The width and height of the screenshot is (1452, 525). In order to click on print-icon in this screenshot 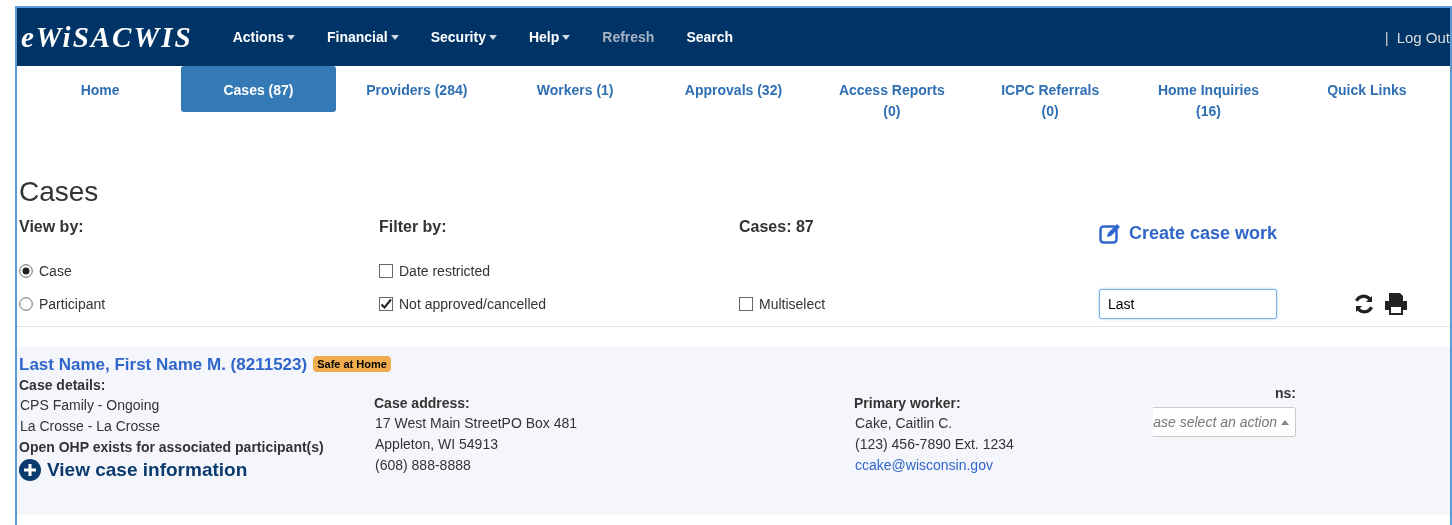, I will do `click(1396, 303)`.